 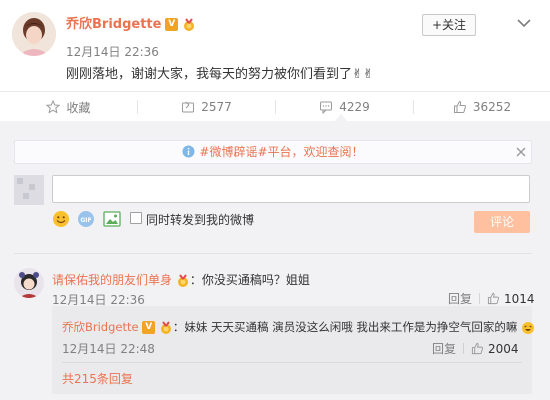 I want to click on reply-like-count: 2004, so click(x=503, y=348).